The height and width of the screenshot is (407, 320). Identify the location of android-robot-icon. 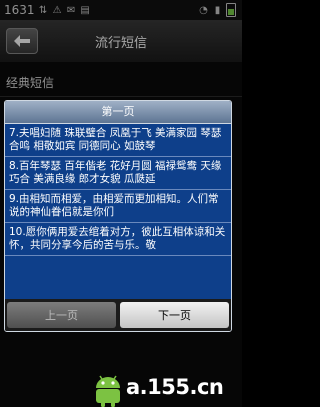
(108, 391).